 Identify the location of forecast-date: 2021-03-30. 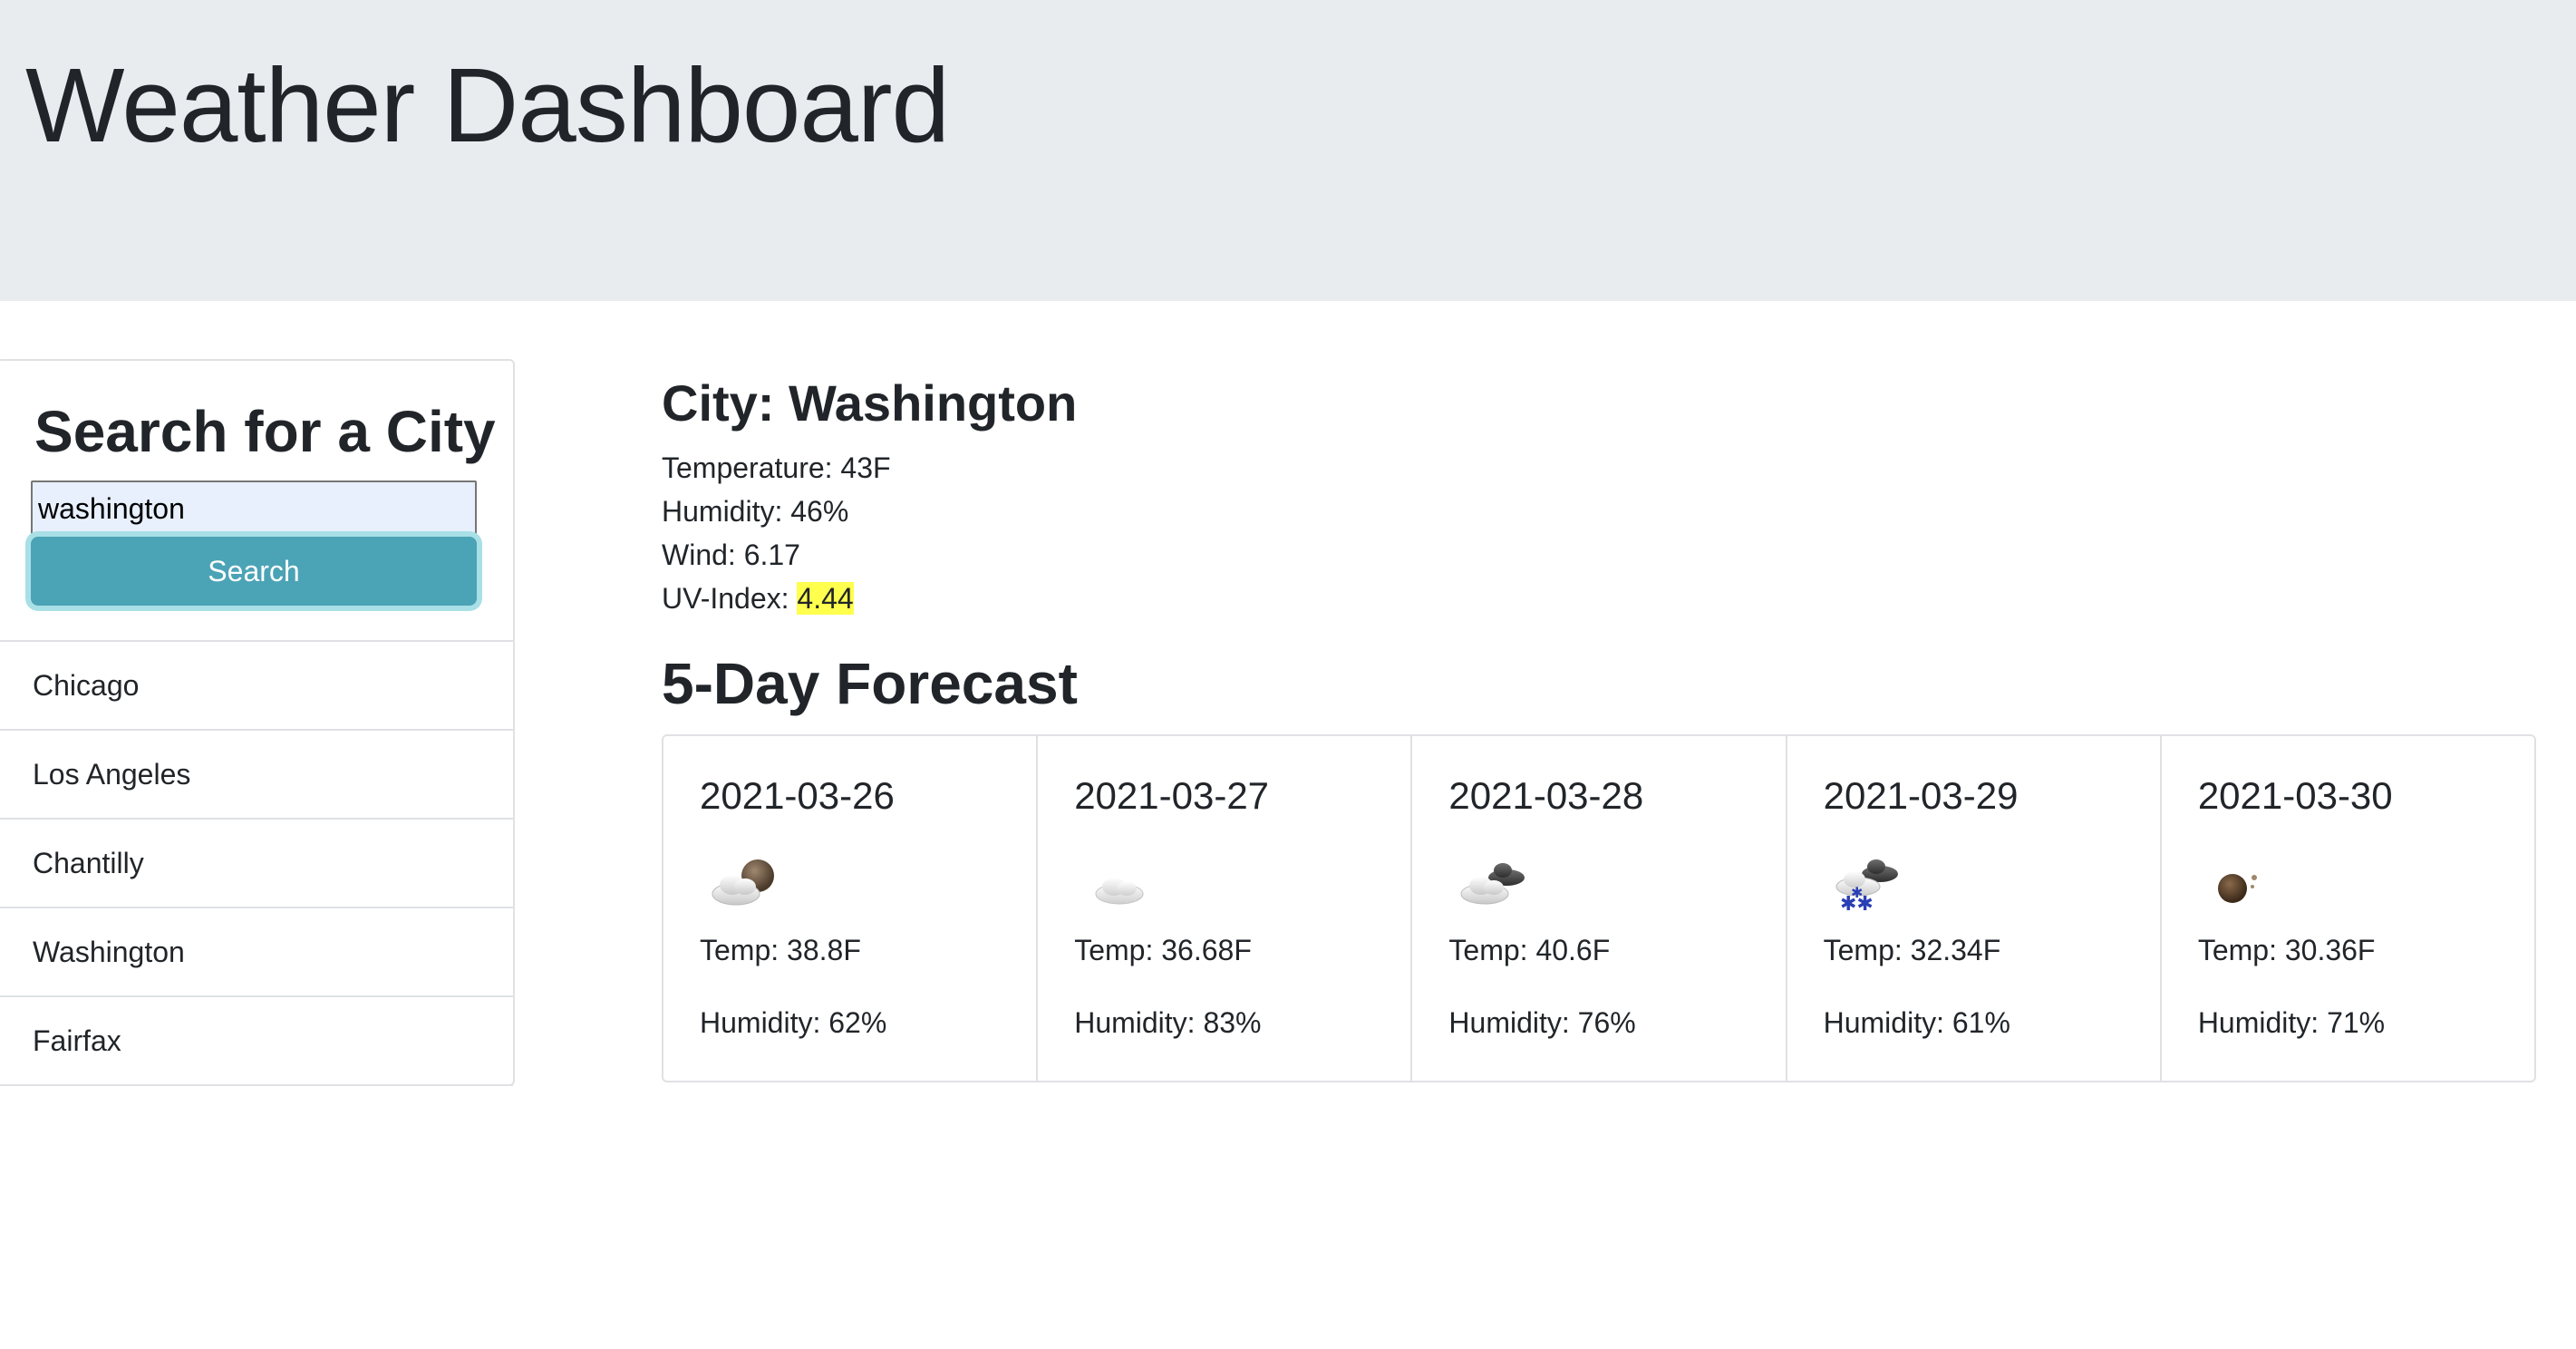
(2295, 796).